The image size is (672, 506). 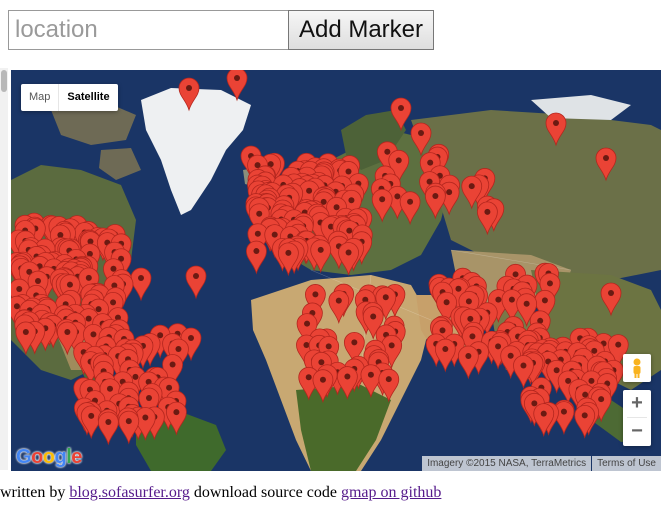 I want to click on zoom-control: + −, so click(x=637, y=418).